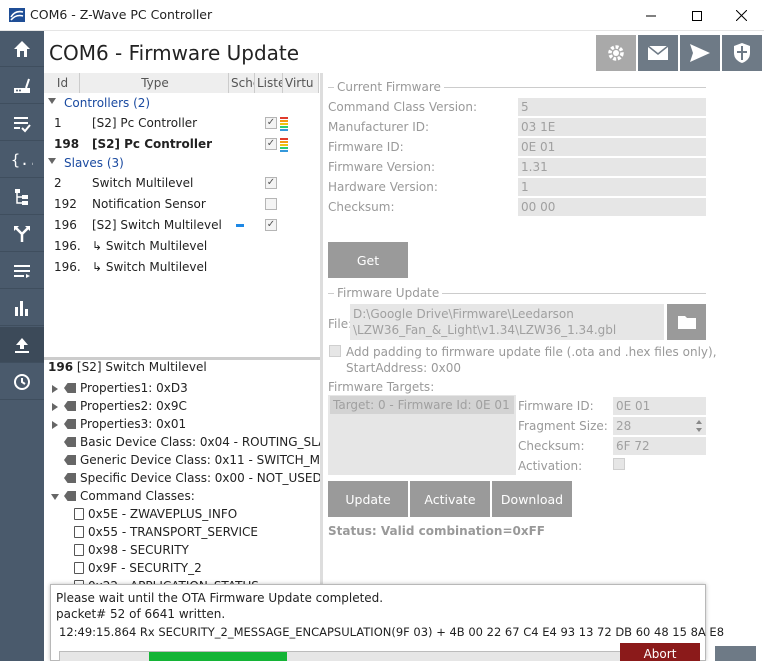 The image size is (764, 661). Describe the element at coordinates (368, 260) in the screenshot. I see `get-button: Get` at that location.